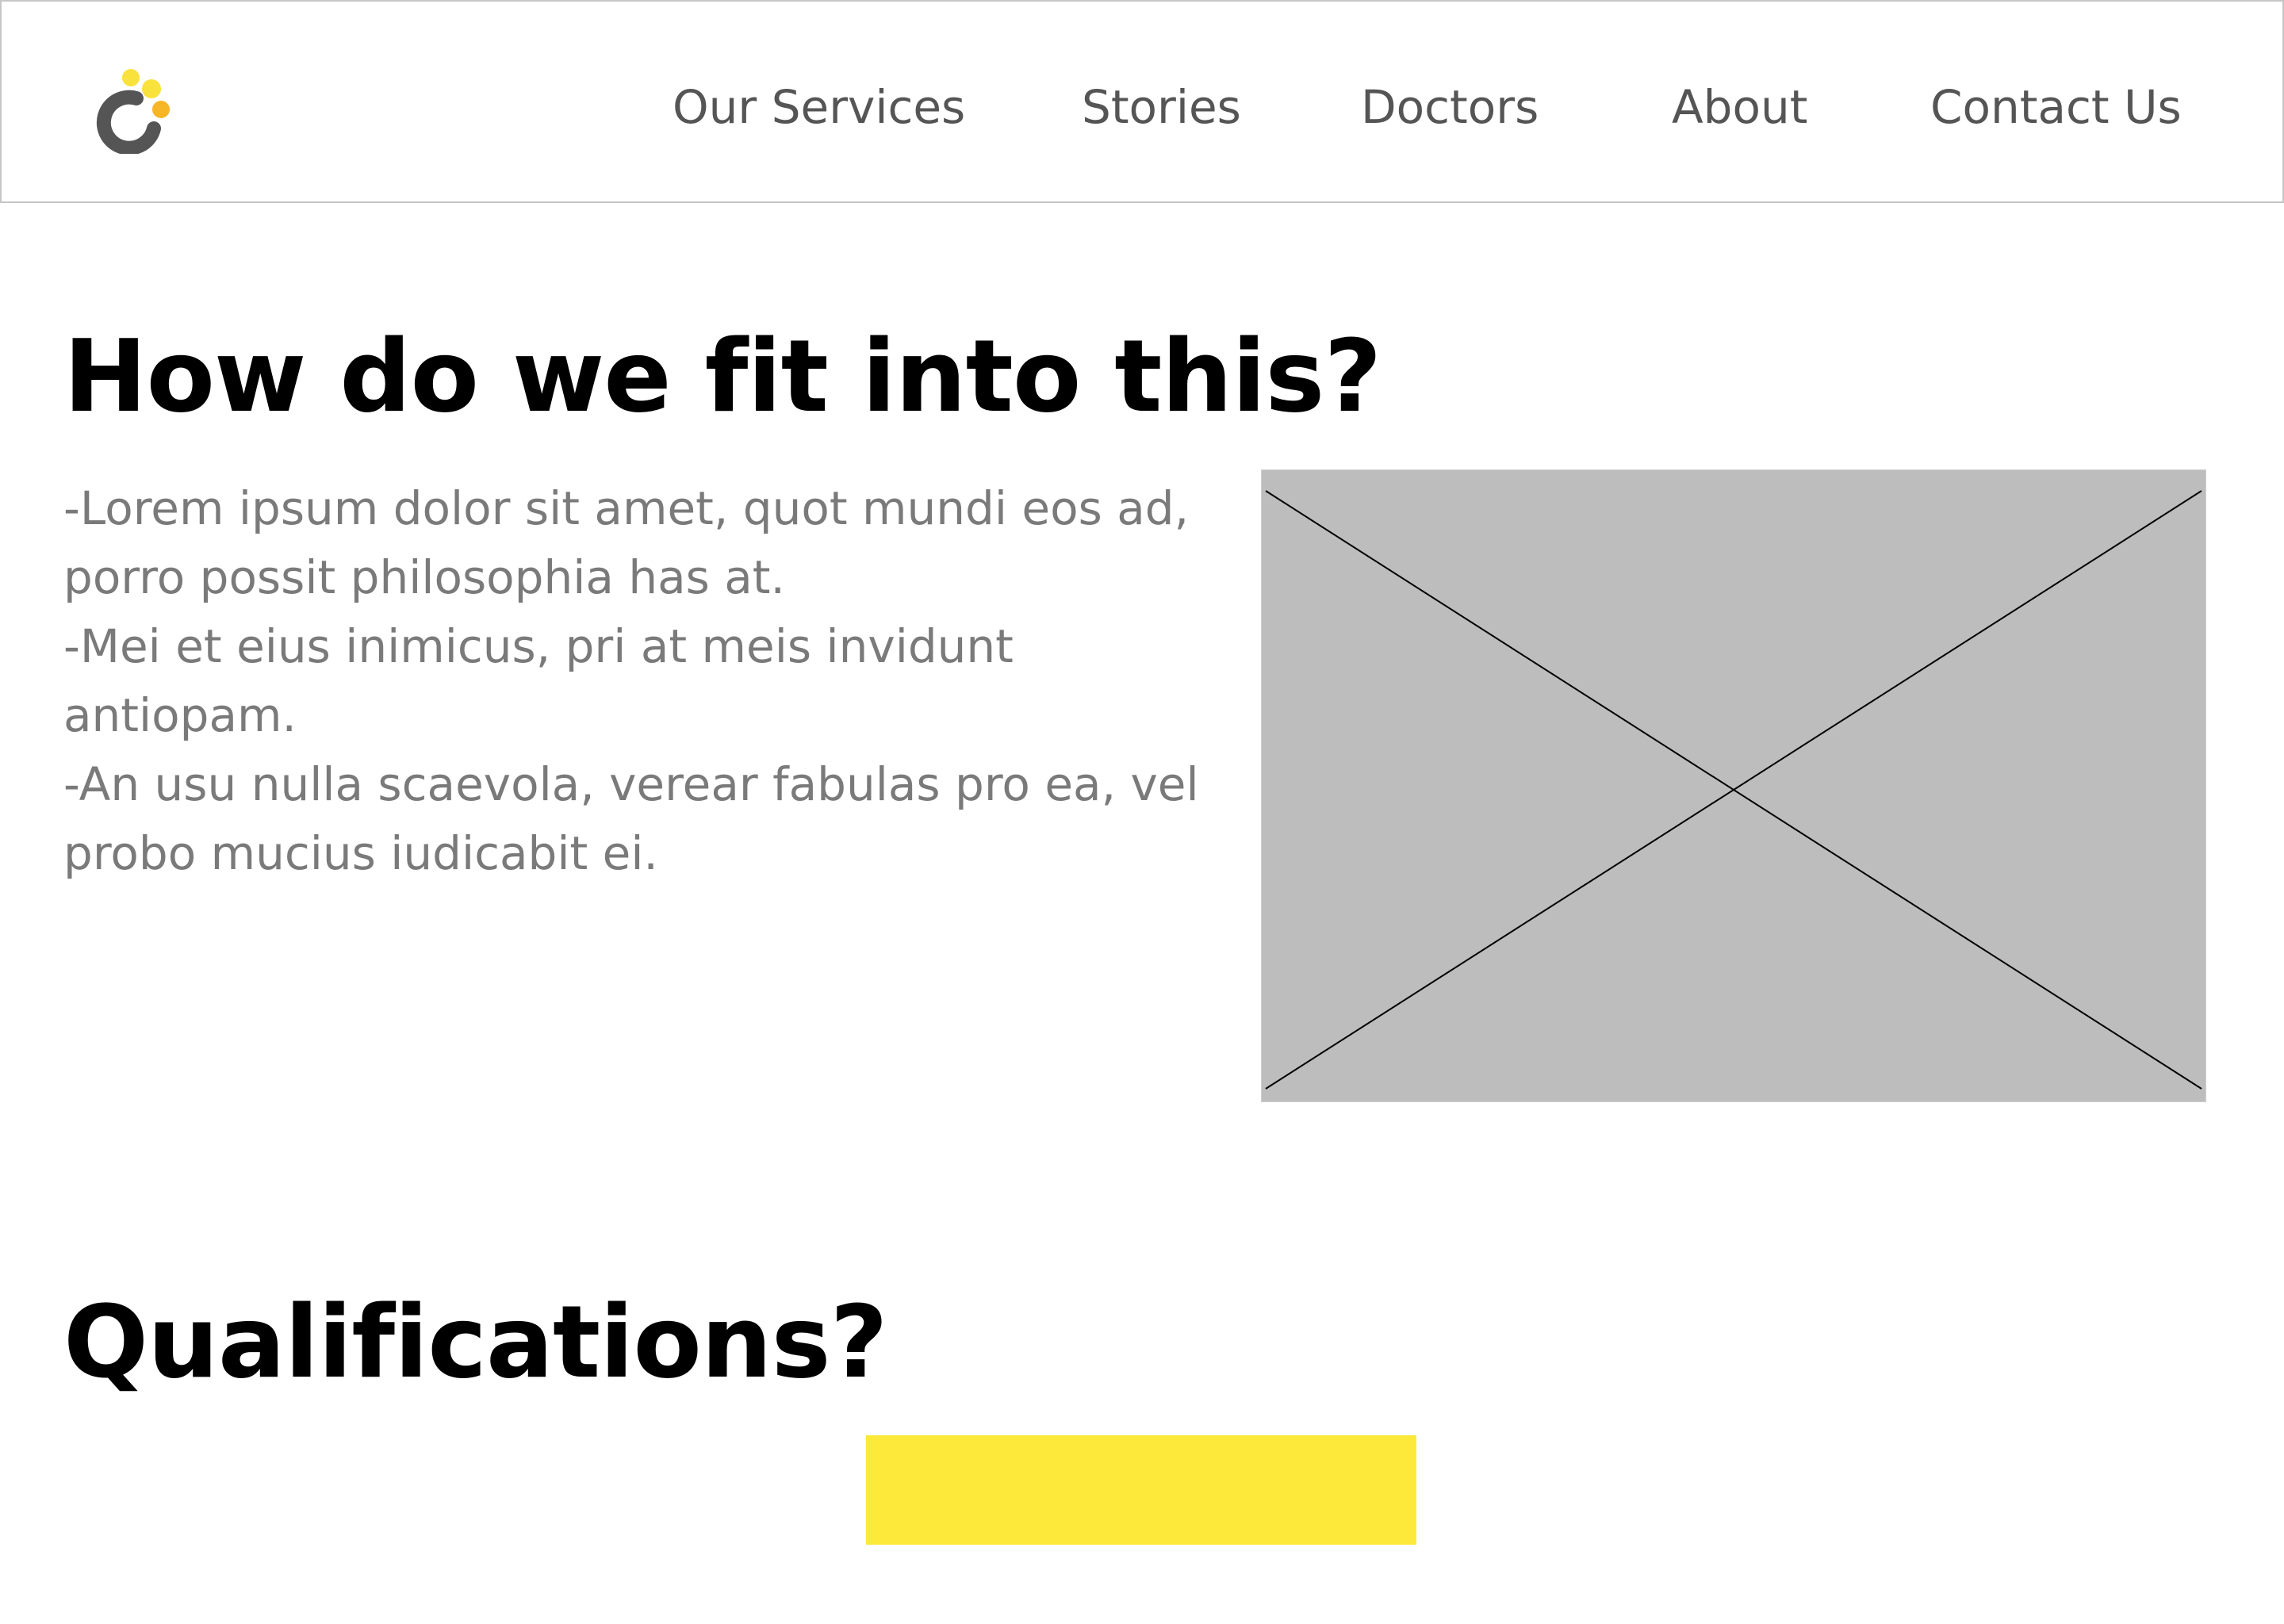 This screenshot has width=2284, height=1624. I want to click on body-text-line: probo mucius iudicabit ei., so click(360, 853).